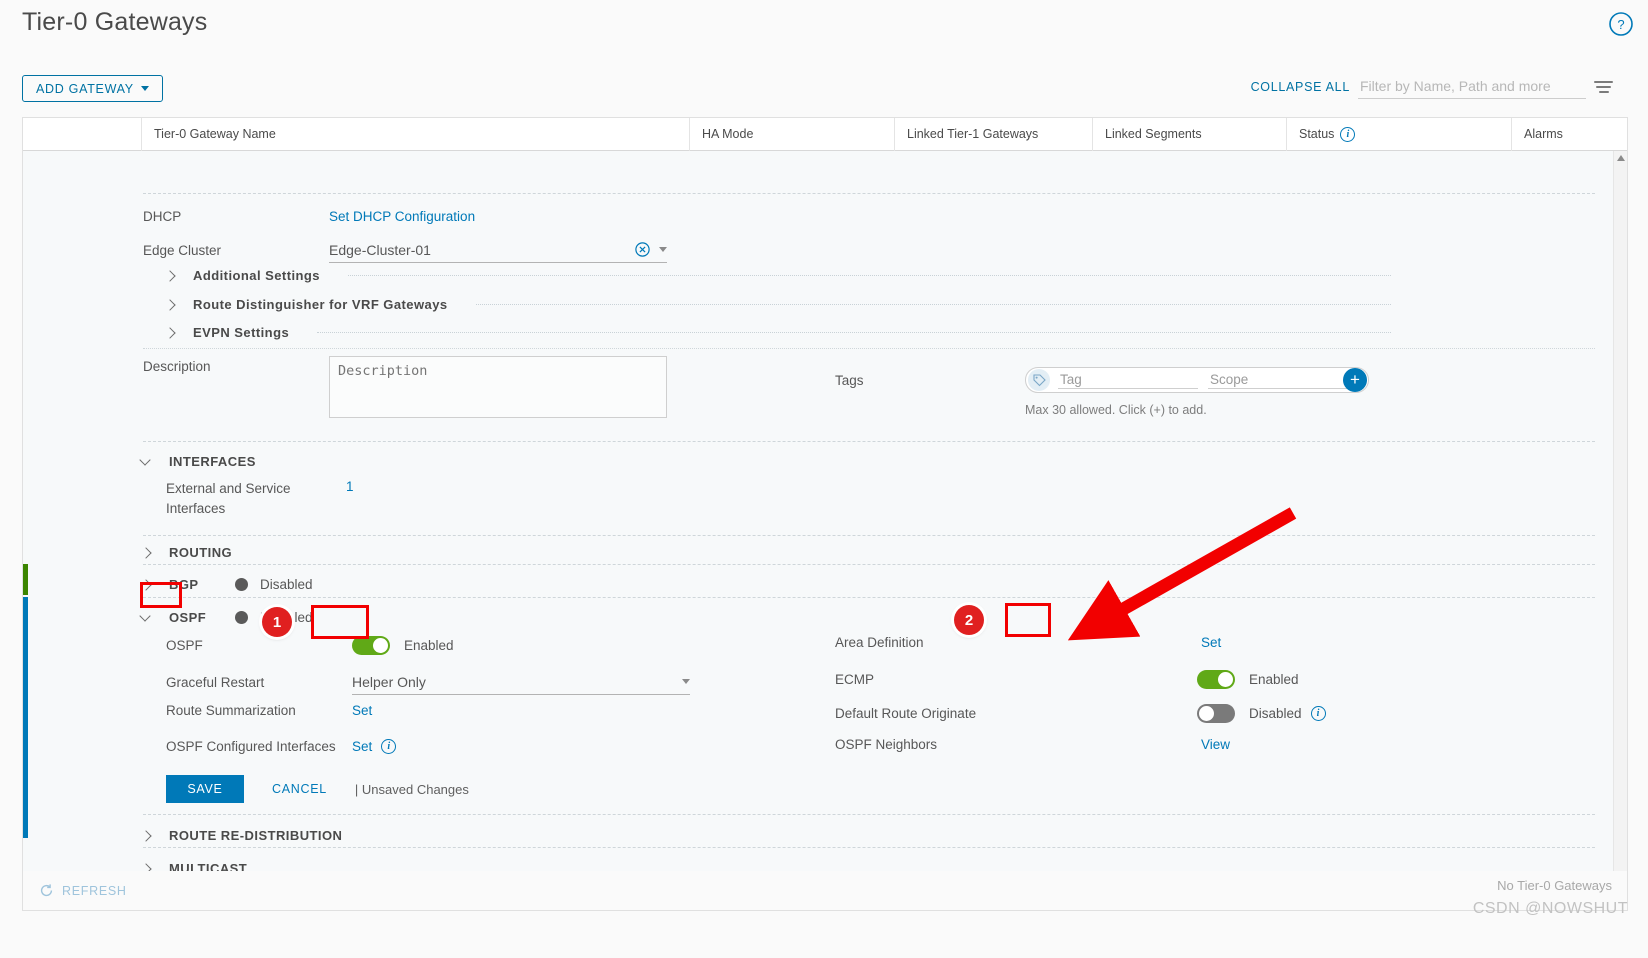  What do you see at coordinates (1560, 134) in the screenshot?
I see `column-header-alarms: Alarms` at bounding box center [1560, 134].